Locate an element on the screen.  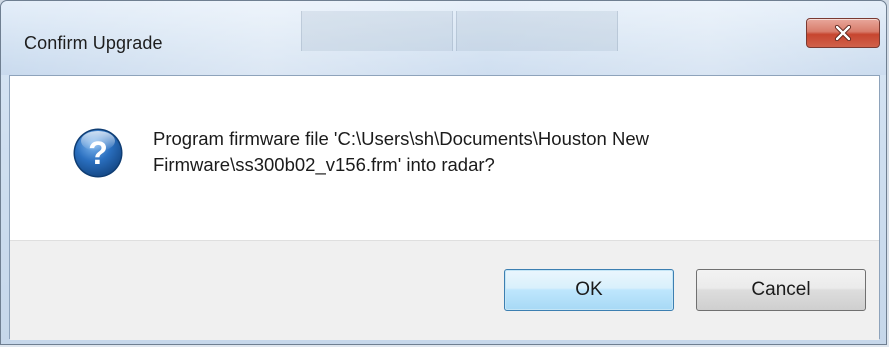
cancel-button: Cancel is located at coordinates (781, 290).